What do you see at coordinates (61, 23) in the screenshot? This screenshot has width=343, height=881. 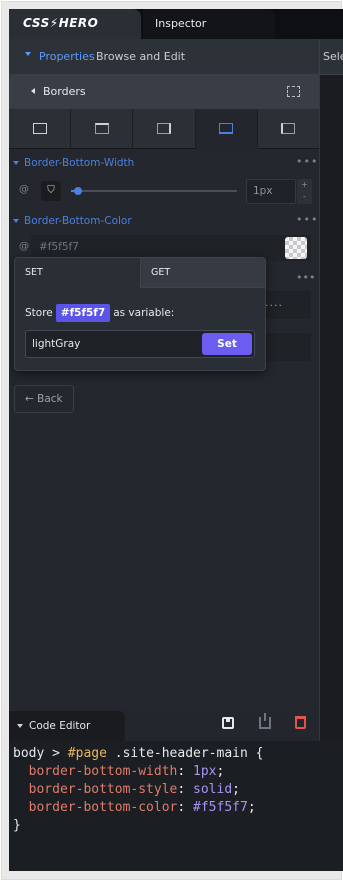 I see `css-hero-logo: CSS⚡HERO` at bounding box center [61, 23].